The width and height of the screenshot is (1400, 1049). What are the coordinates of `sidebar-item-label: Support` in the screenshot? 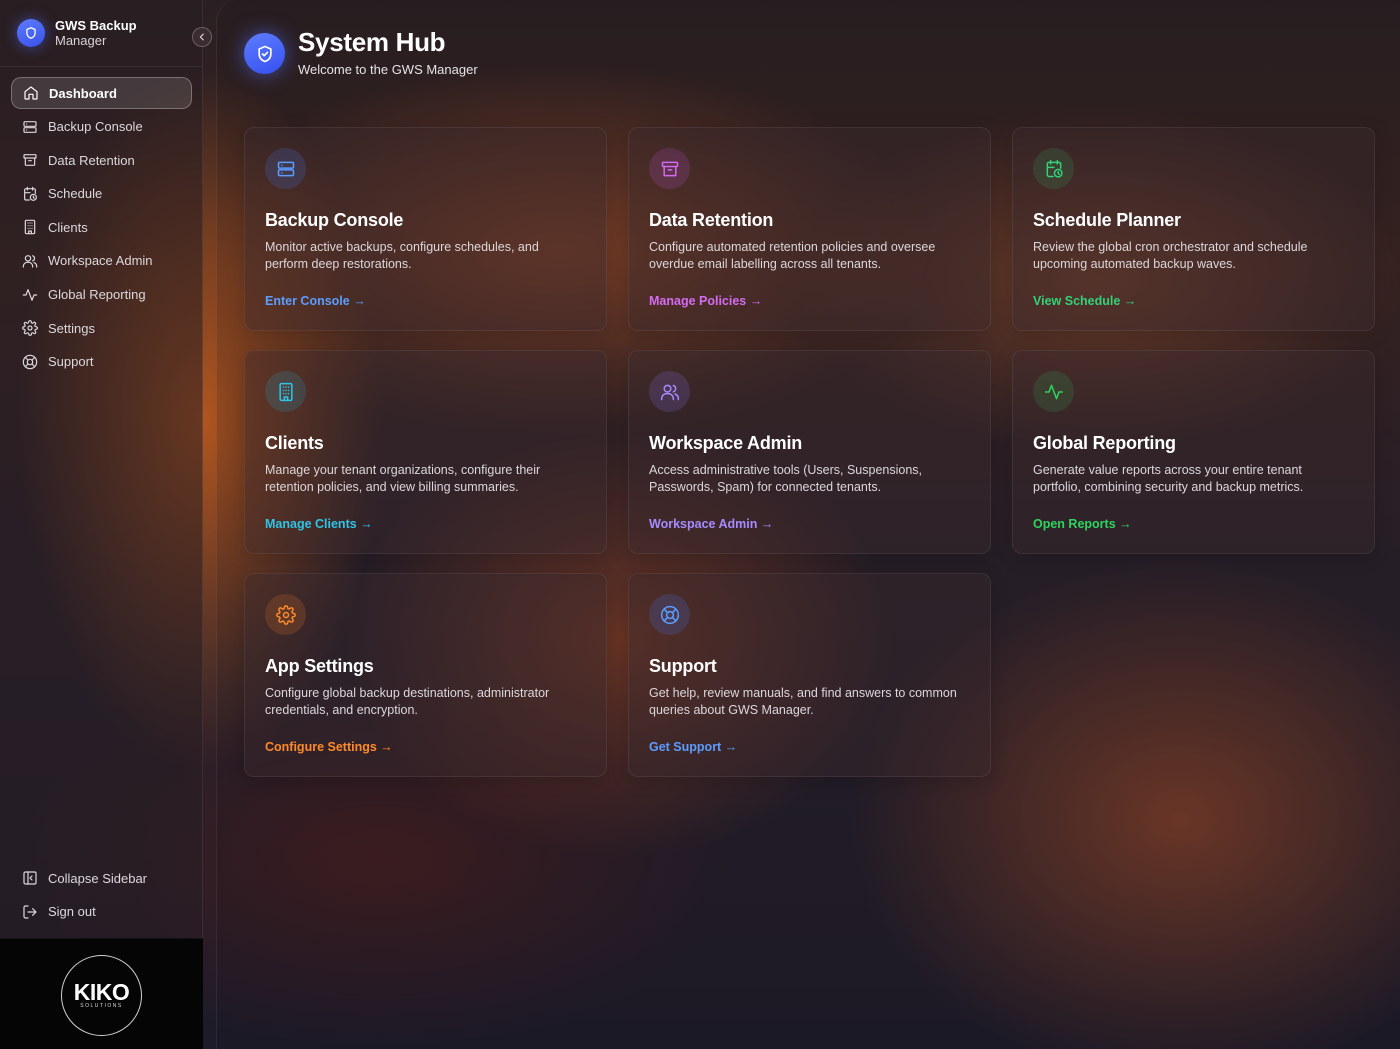 It's located at (71, 362).